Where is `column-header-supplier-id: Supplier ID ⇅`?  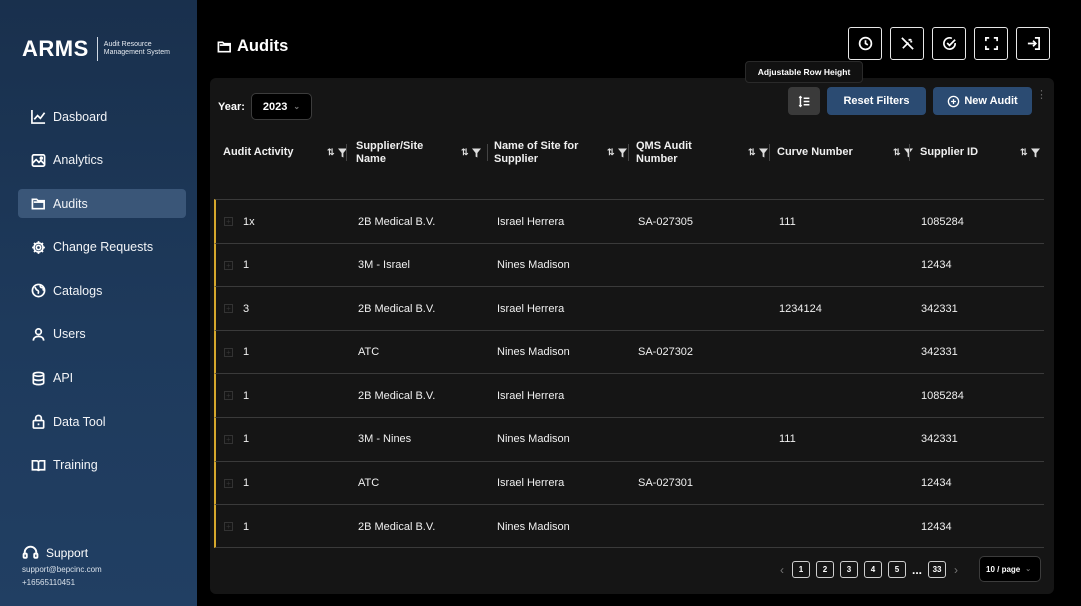 column-header-supplier-id: Supplier ID ⇅ is located at coordinates (980, 152).